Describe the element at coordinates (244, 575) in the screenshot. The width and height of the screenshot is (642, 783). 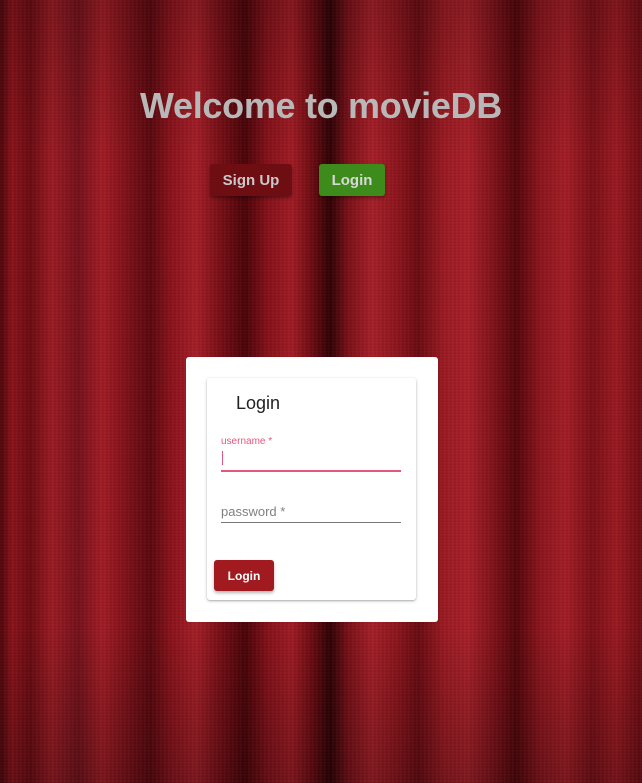
I see `login-submit-button: Login` at that location.